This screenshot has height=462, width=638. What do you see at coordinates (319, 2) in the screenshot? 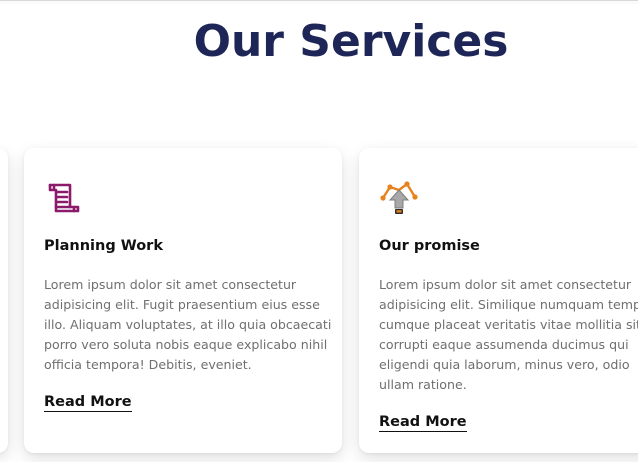
I see `top-divider` at bounding box center [319, 2].